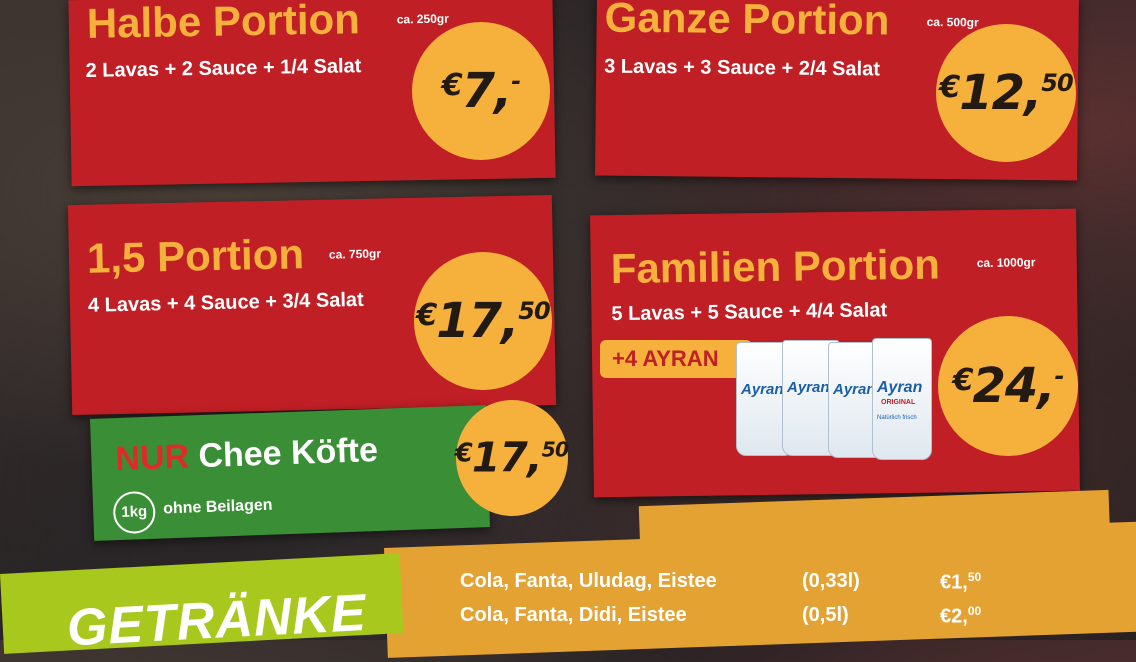  I want to click on drinks-heading-strip: GETRÄNKE, so click(202, 605).